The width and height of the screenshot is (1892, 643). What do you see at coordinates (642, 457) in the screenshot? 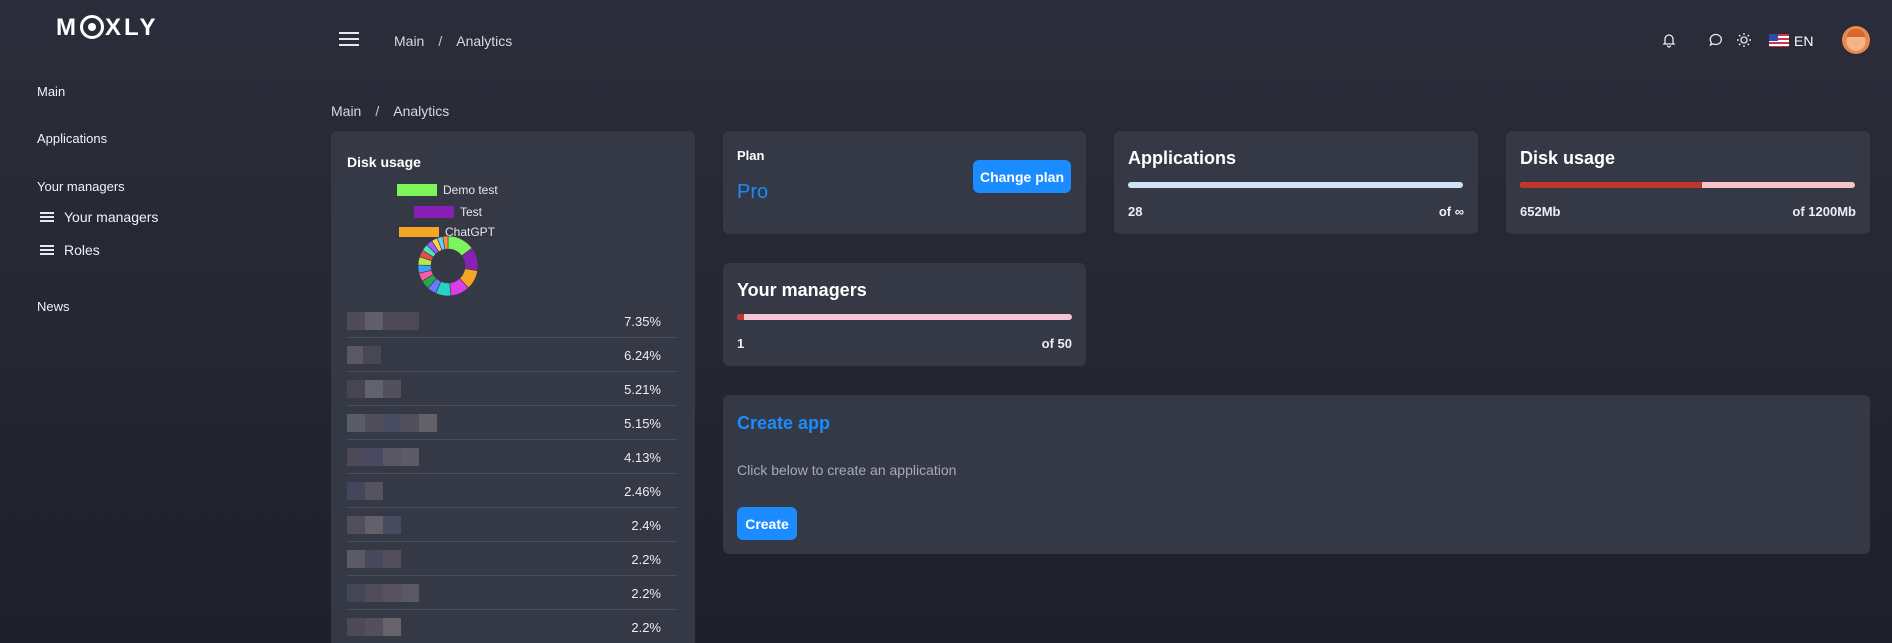
I see `row-percentage: 4.13%` at bounding box center [642, 457].